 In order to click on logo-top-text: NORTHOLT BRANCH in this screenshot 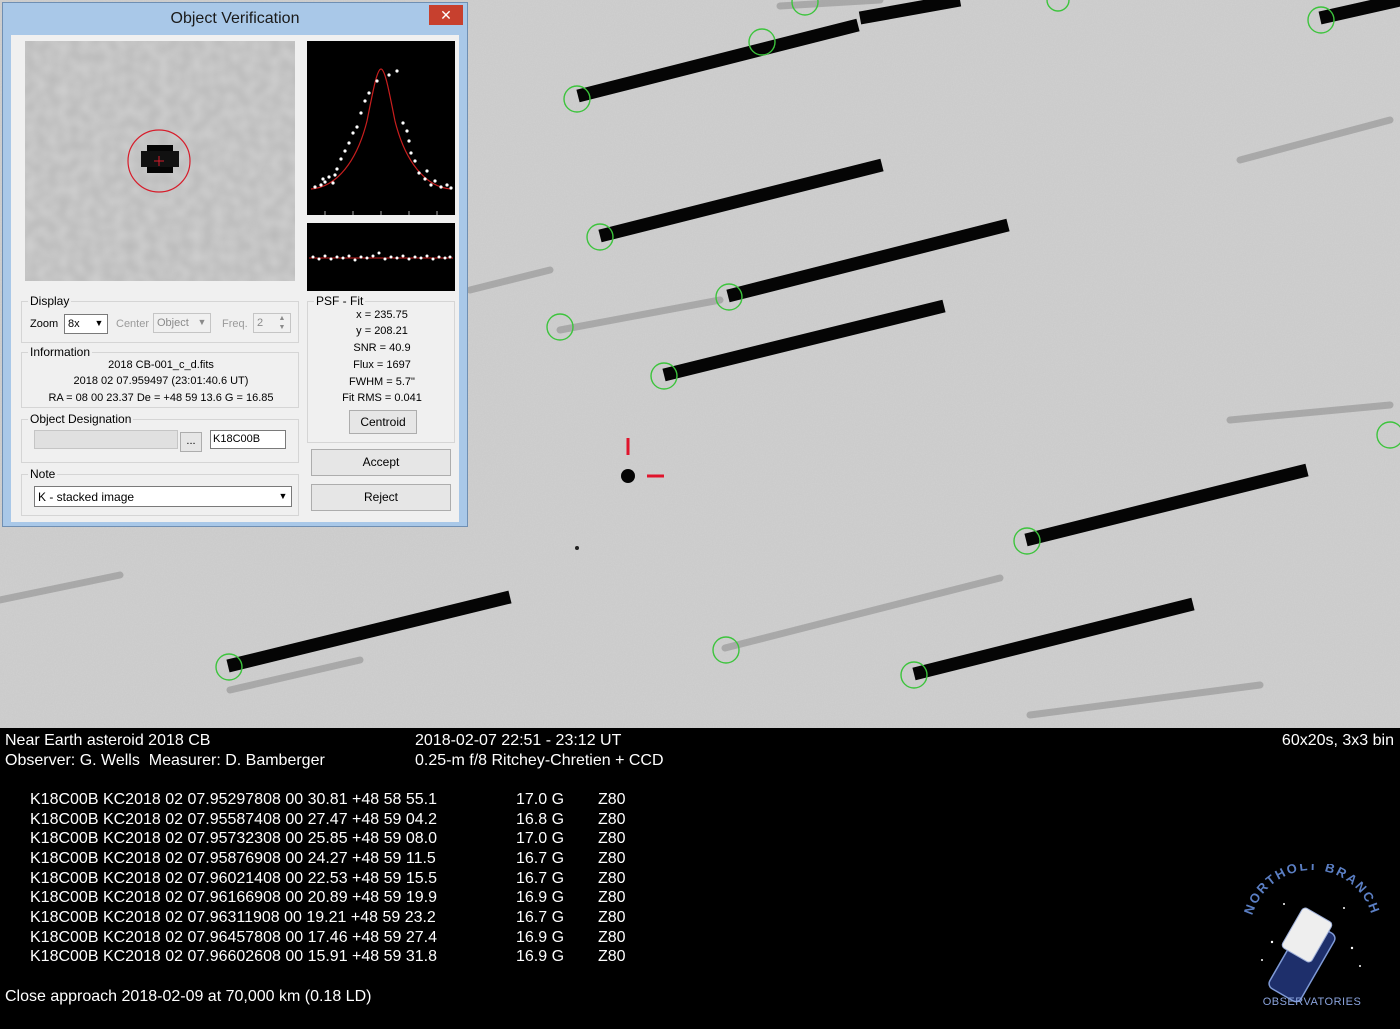, I will do `click(1311, 890)`.